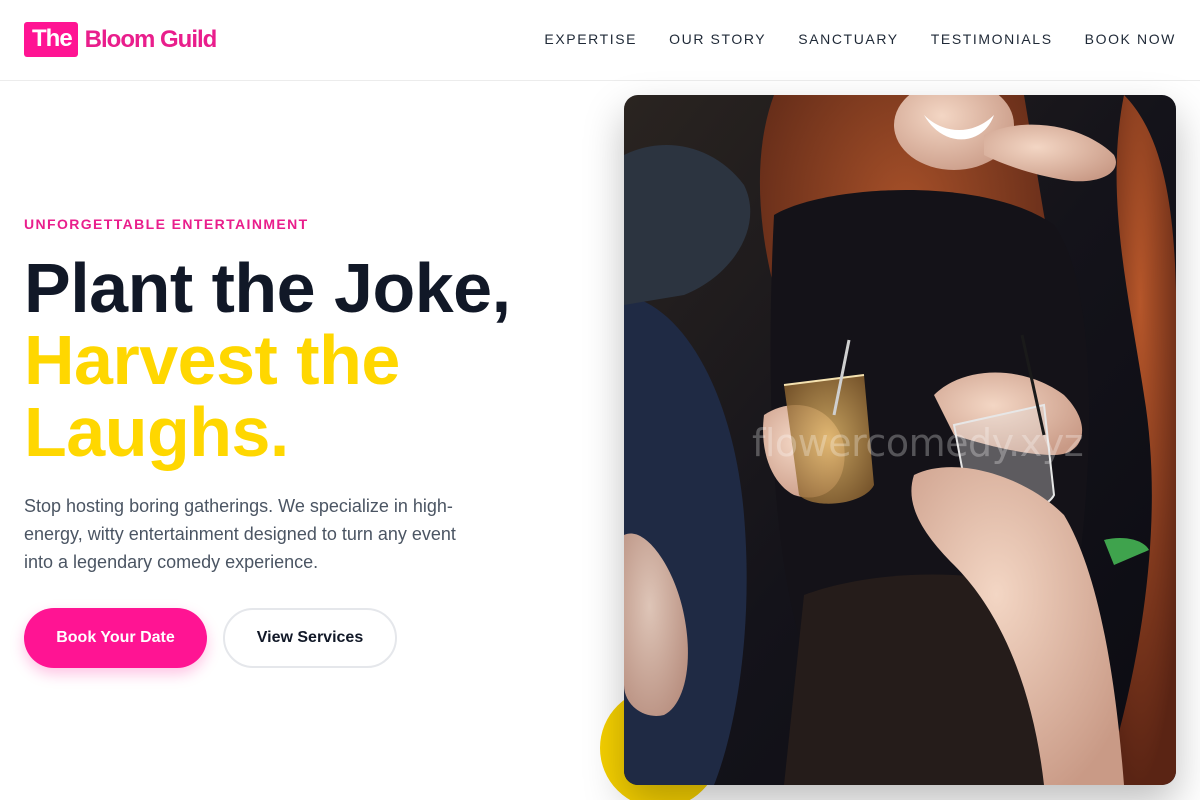 This screenshot has width=1200, height=800. What do you see at coordinates (918, 443) in the screenshot?
I see `photo-watermark: flowercomedy.xyz` at bounding box center [918, 443].